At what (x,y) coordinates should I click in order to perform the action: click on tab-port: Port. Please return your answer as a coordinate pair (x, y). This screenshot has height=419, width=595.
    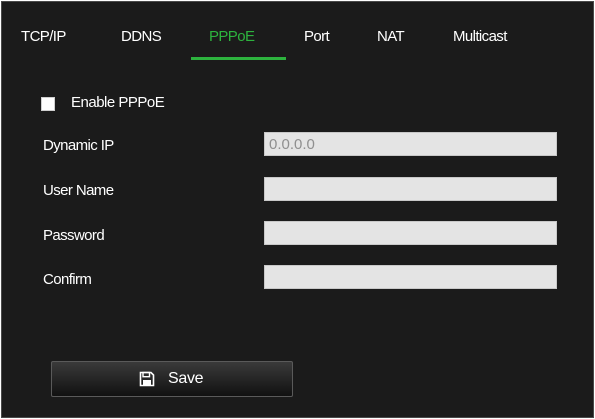
    Looking at the image, I should click on (317, 36).